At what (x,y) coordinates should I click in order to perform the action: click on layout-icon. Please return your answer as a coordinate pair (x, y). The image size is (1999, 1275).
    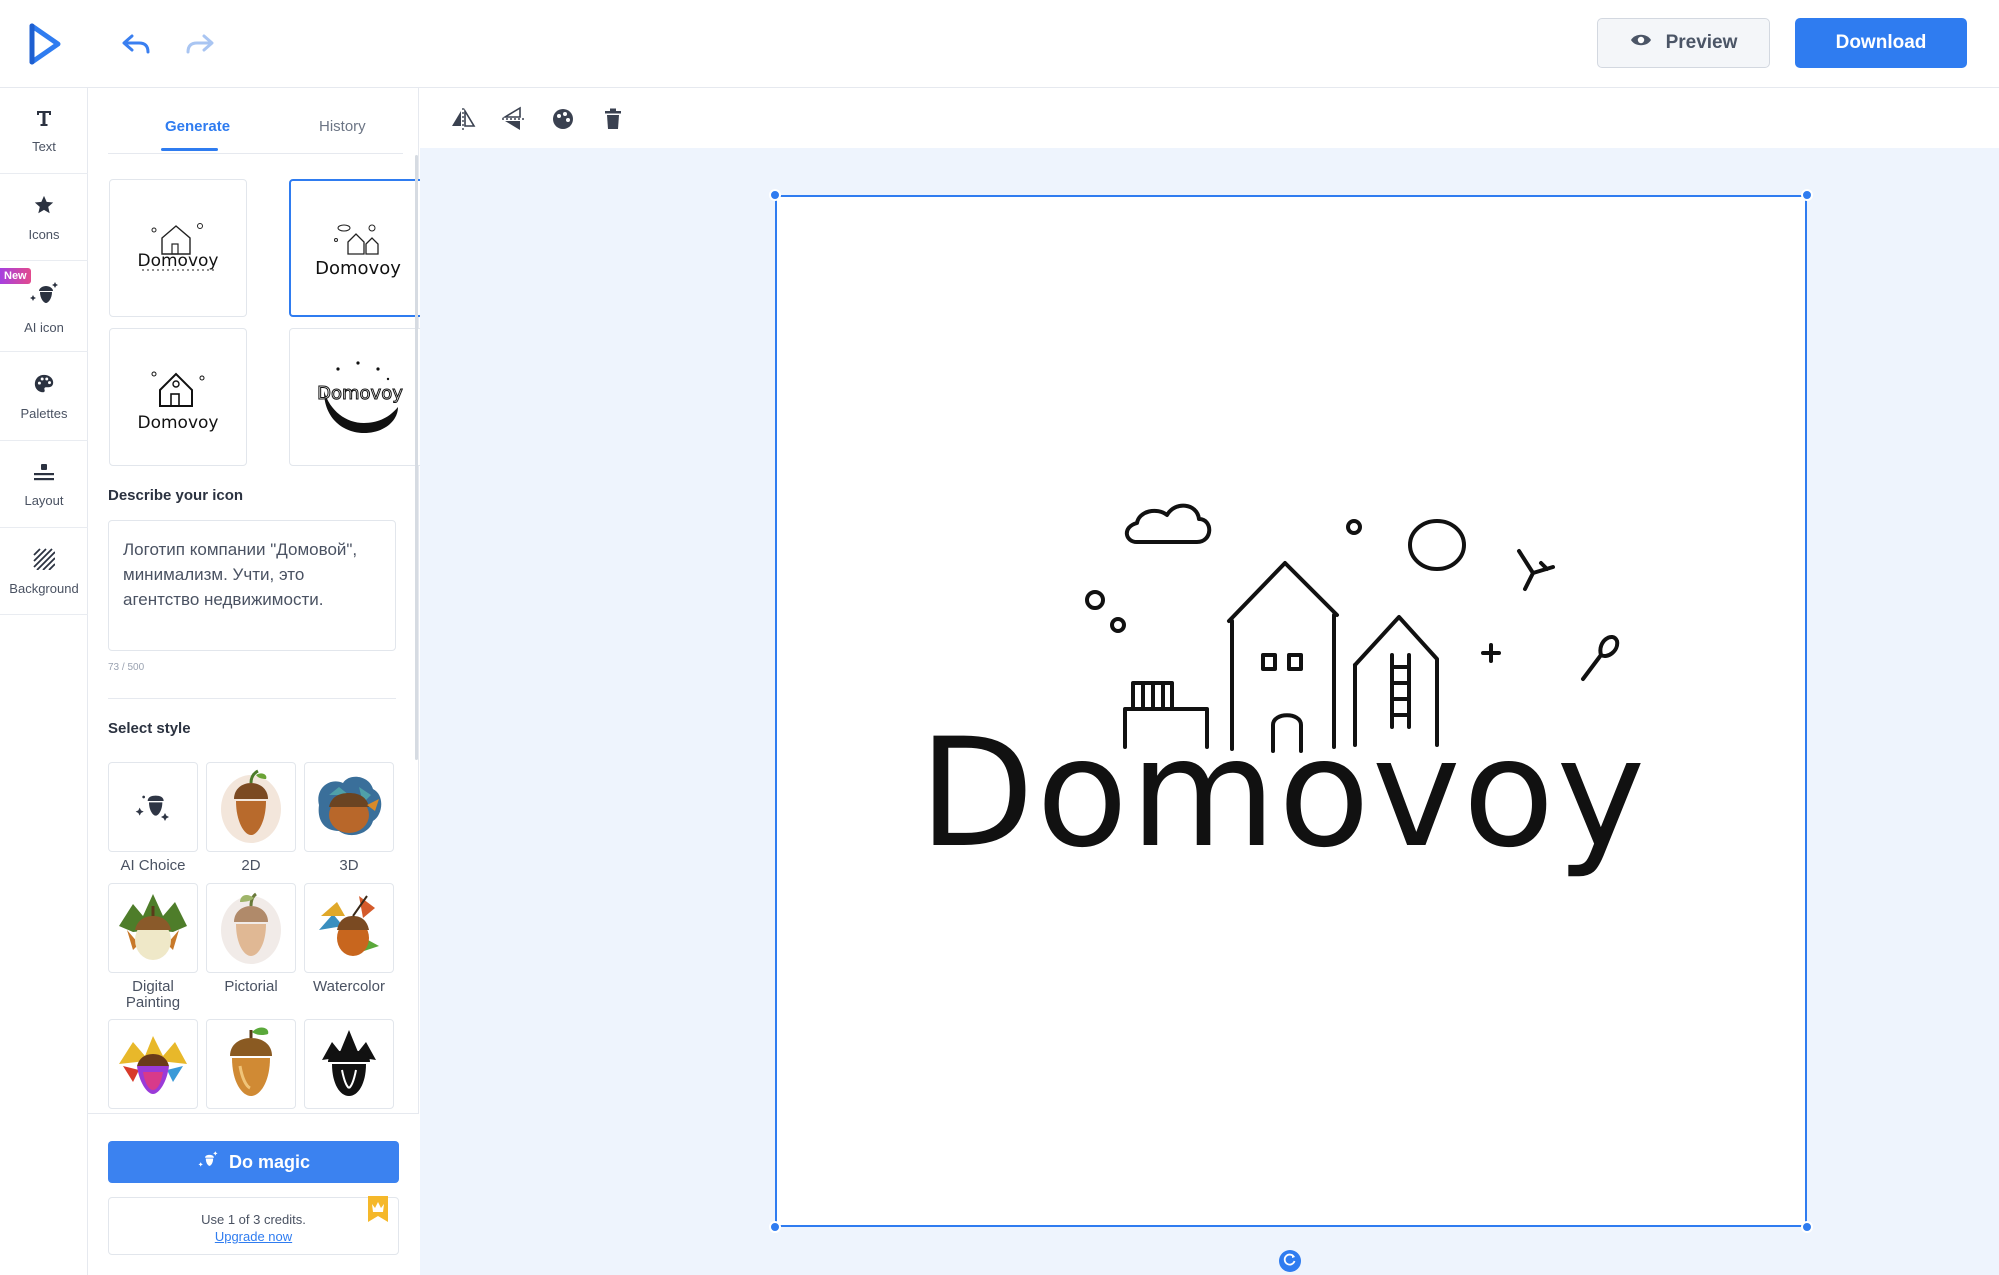
    Looking at the image, I should click on (44, 474).